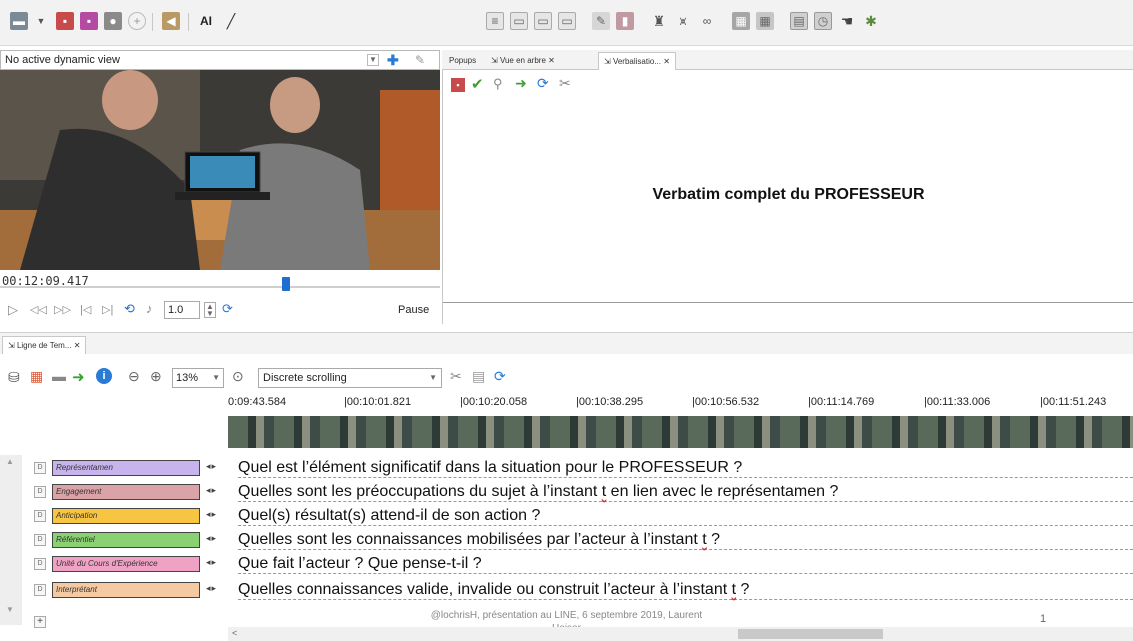 Image resolution: width=1133 pixels, height=641 pixels. Describe the element at coordinates (680, 634) in the screenshot. I see `horizontal-scrollbar: <` at that location.